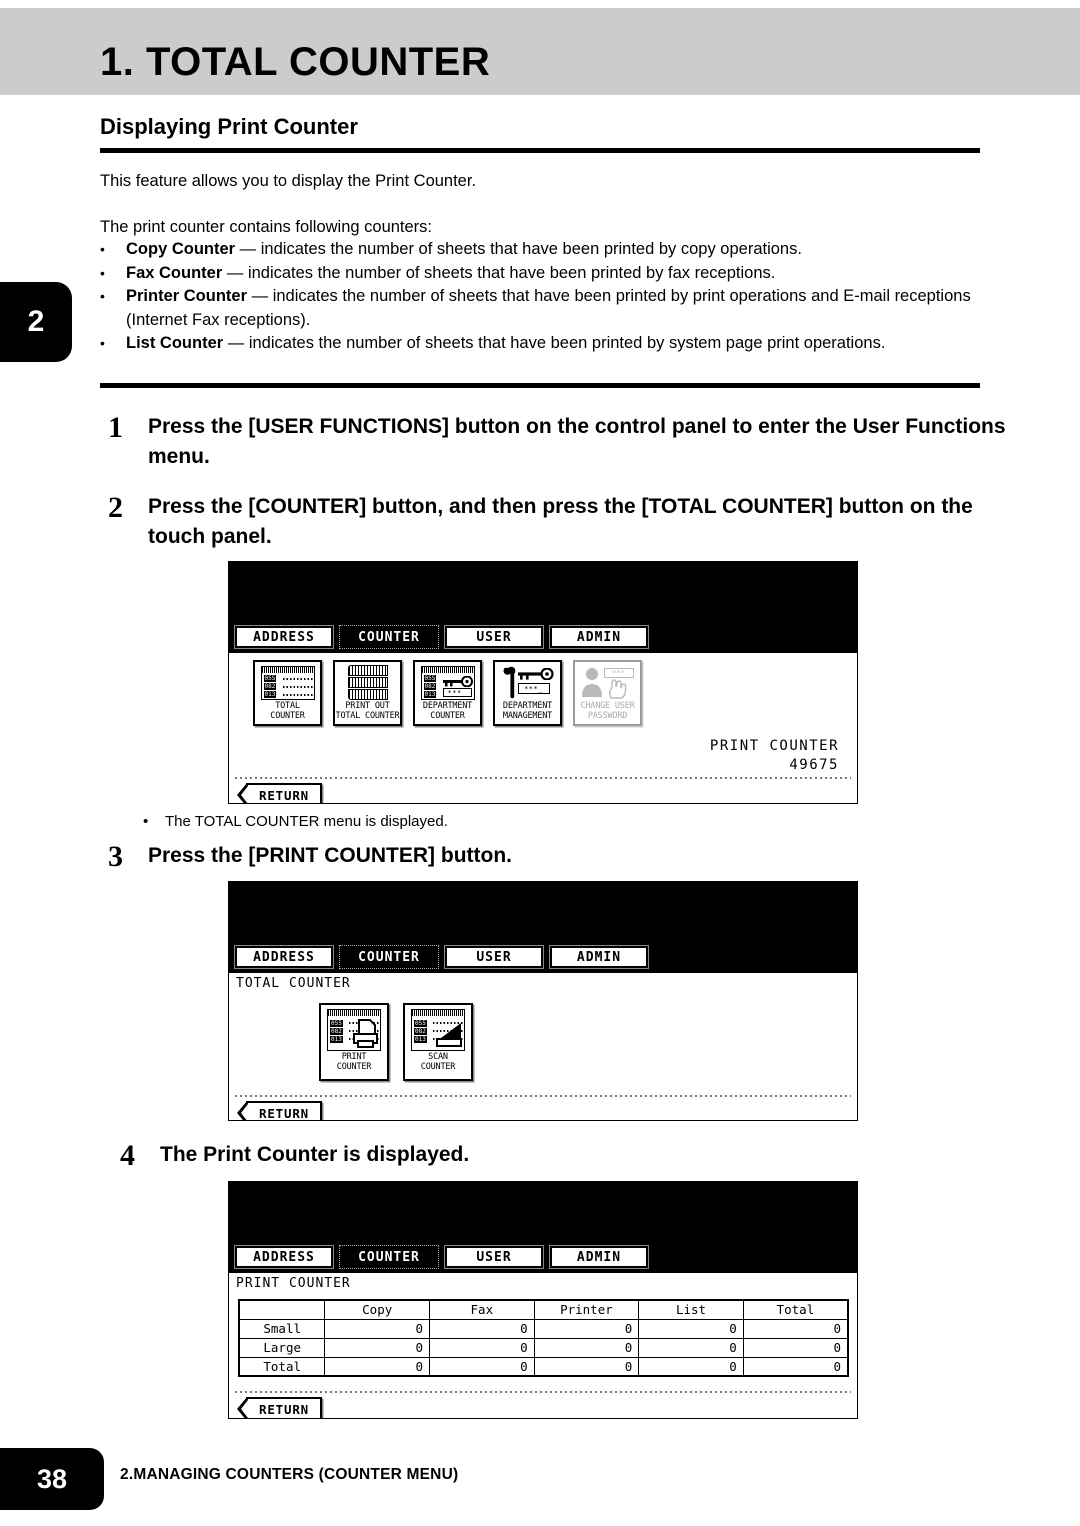 The height and width of the screenshot is (1526, 1080). What do you see at coordinates (377, 1366) in the screenshot?
I see `cell-total-copy: 0` at bounding box center [377, 1366].